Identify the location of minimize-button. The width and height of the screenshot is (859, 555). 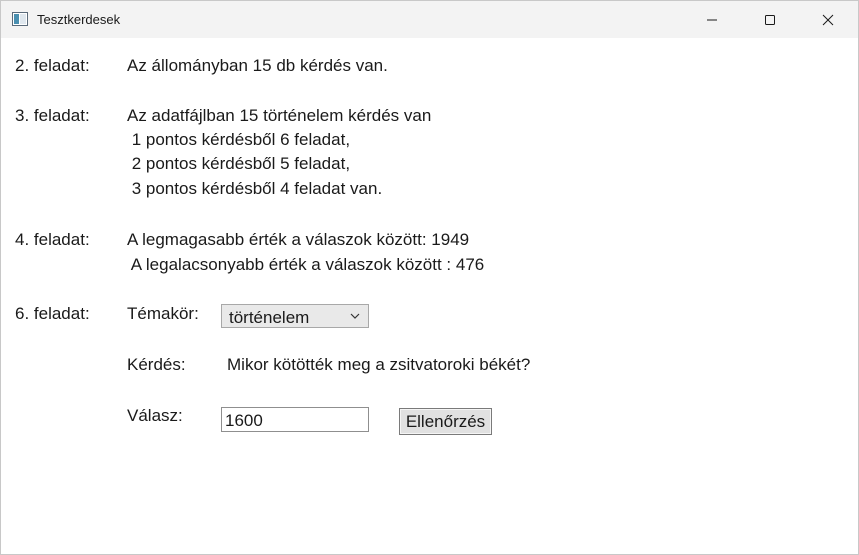
(712, 19).